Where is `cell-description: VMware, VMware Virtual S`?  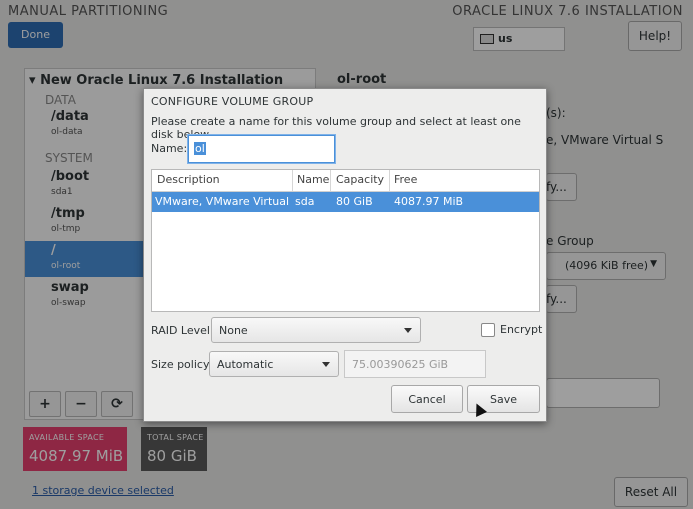
cell-description: VMware, VMware Virtual S is located at coordinates (223, 201).